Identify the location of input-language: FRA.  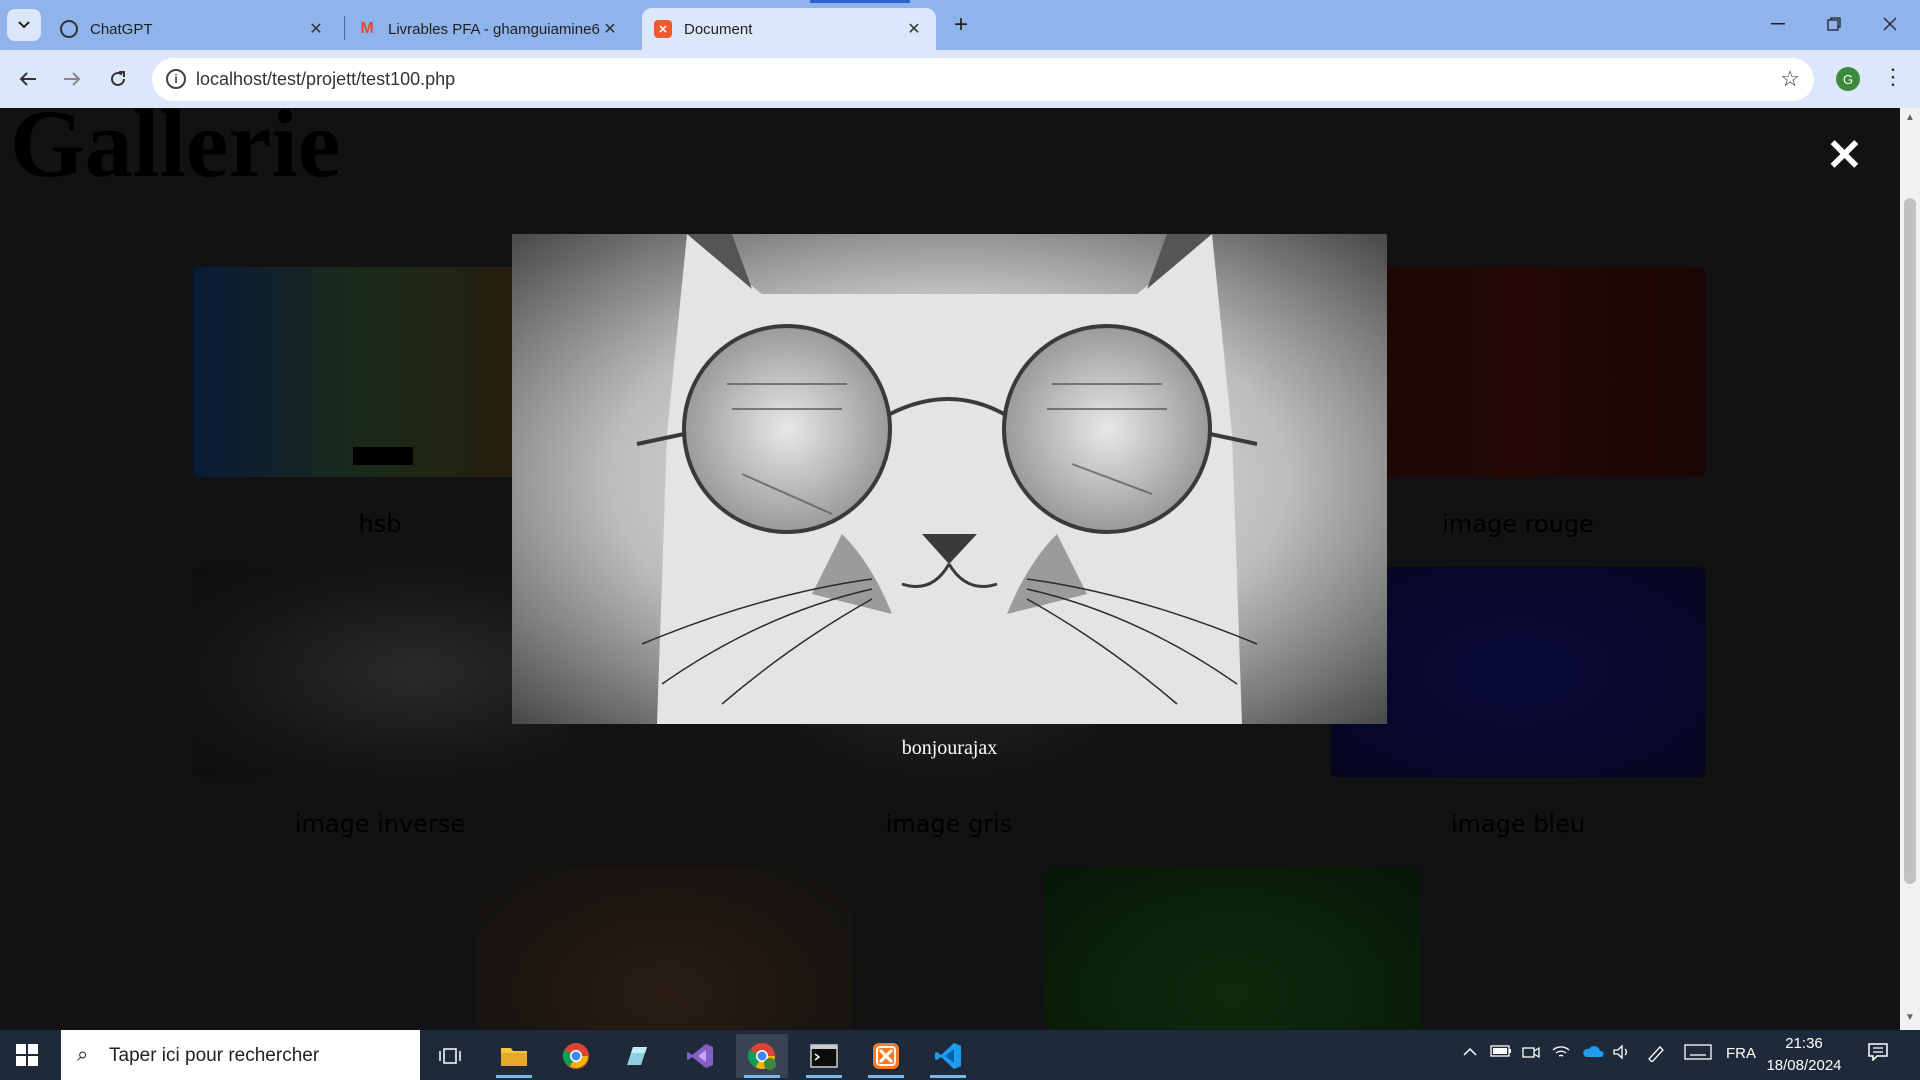
(1741, 1053).